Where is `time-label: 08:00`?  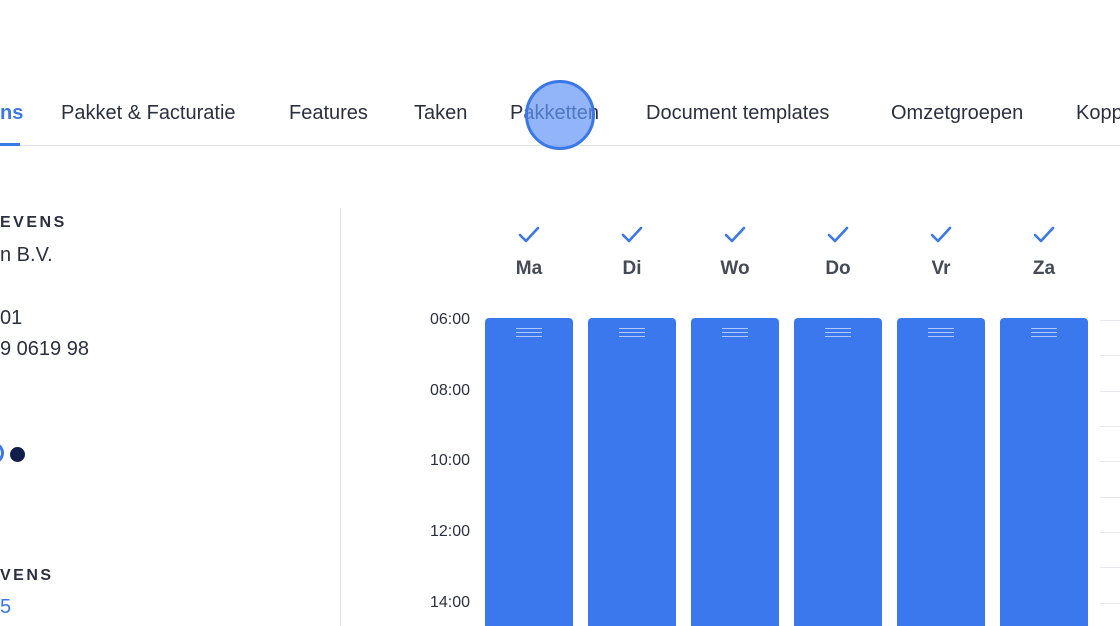 time-label: 08:00 is located at coordinates (449, 390).